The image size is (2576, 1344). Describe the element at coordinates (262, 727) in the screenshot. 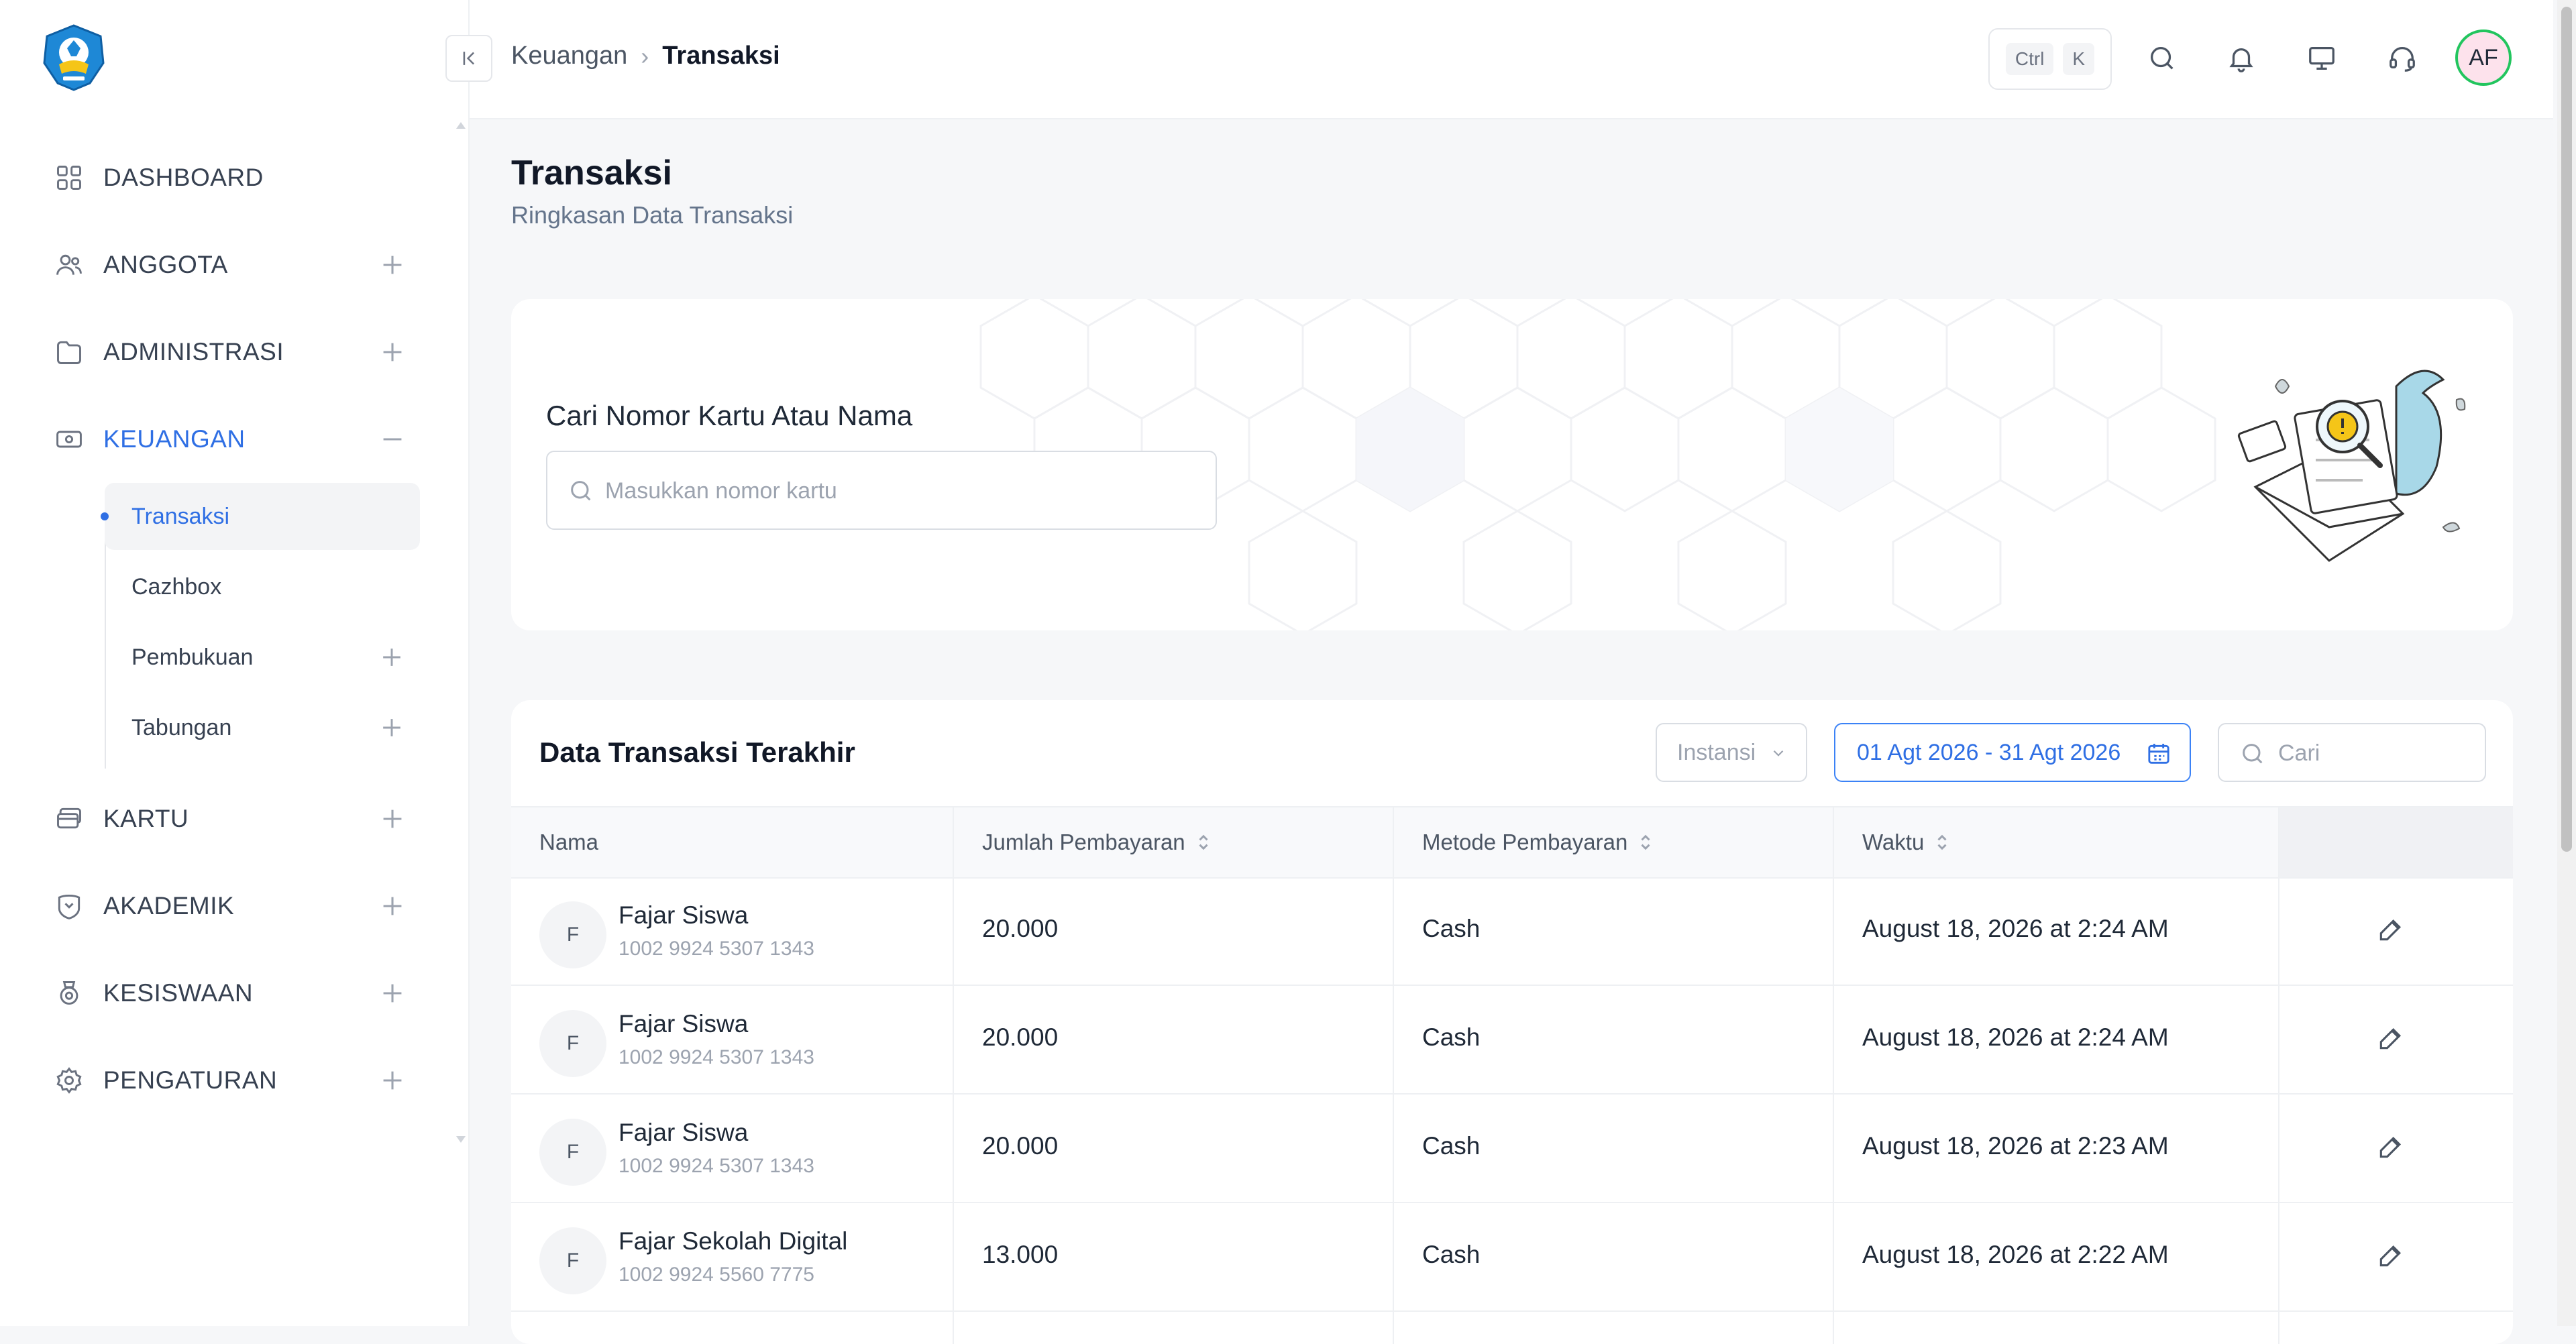

I see `submenu-item-tabungan: Tabungan` at that location.